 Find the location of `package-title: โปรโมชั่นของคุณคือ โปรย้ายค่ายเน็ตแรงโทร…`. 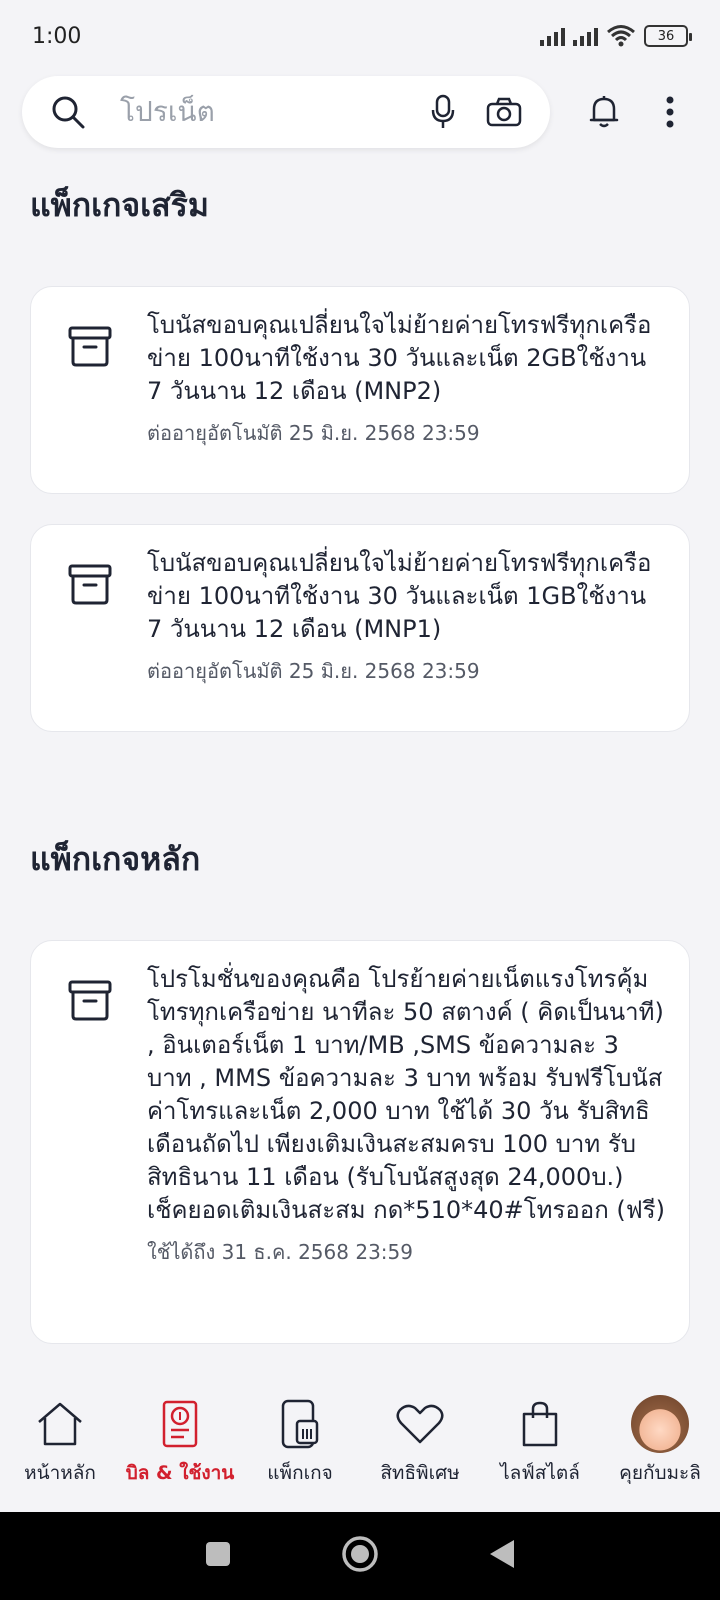

package-title: โปรโมชั่นของคุณคือ โปรย้ายค่ายเน็ตแรงโทร… is located at coordinates (406, 1094).